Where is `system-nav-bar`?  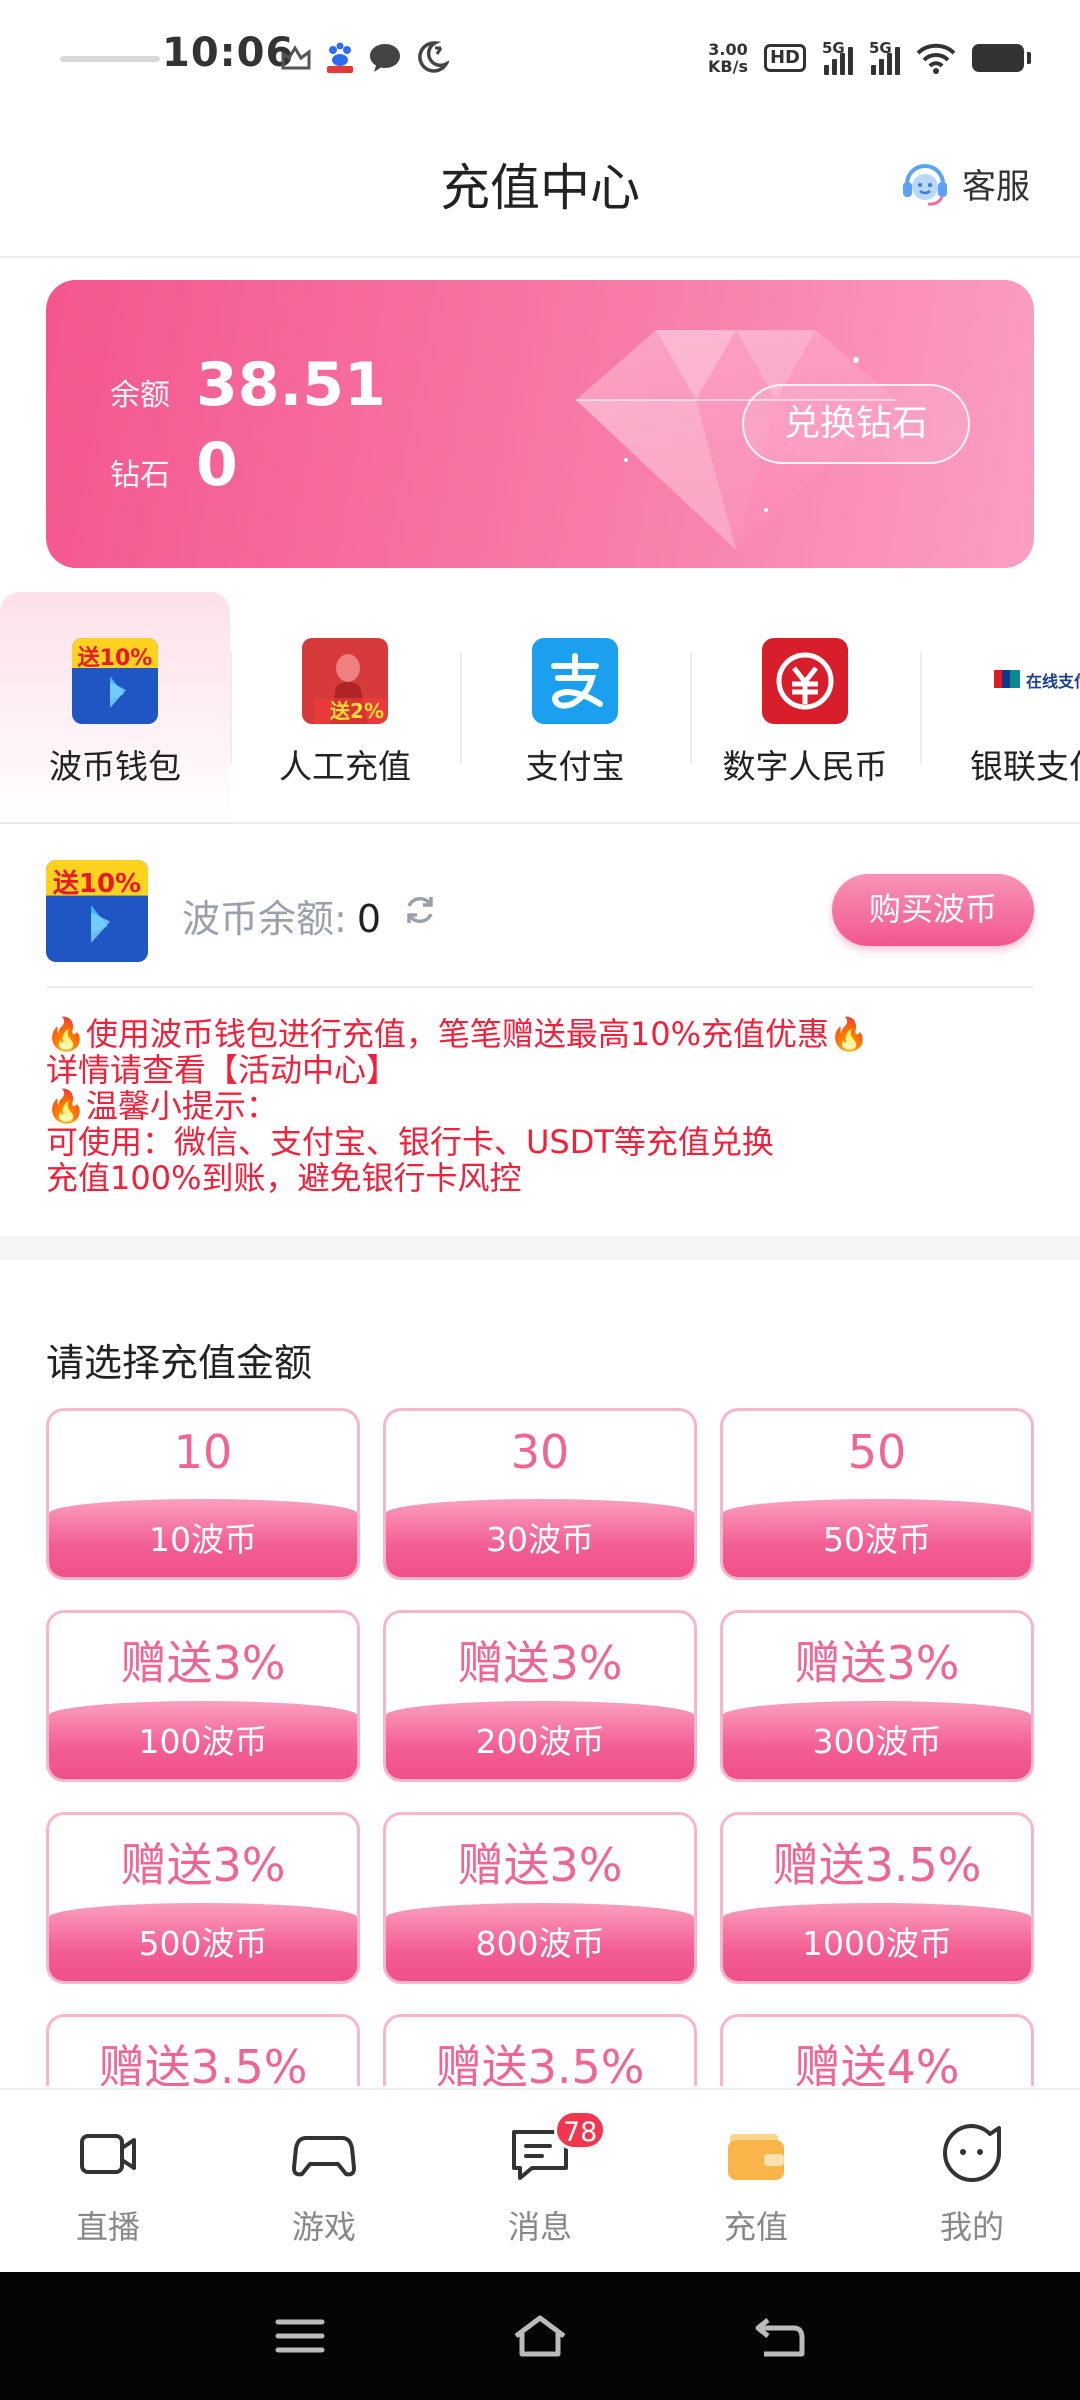 system-nav-bar is located at coordinates (540, 2336).